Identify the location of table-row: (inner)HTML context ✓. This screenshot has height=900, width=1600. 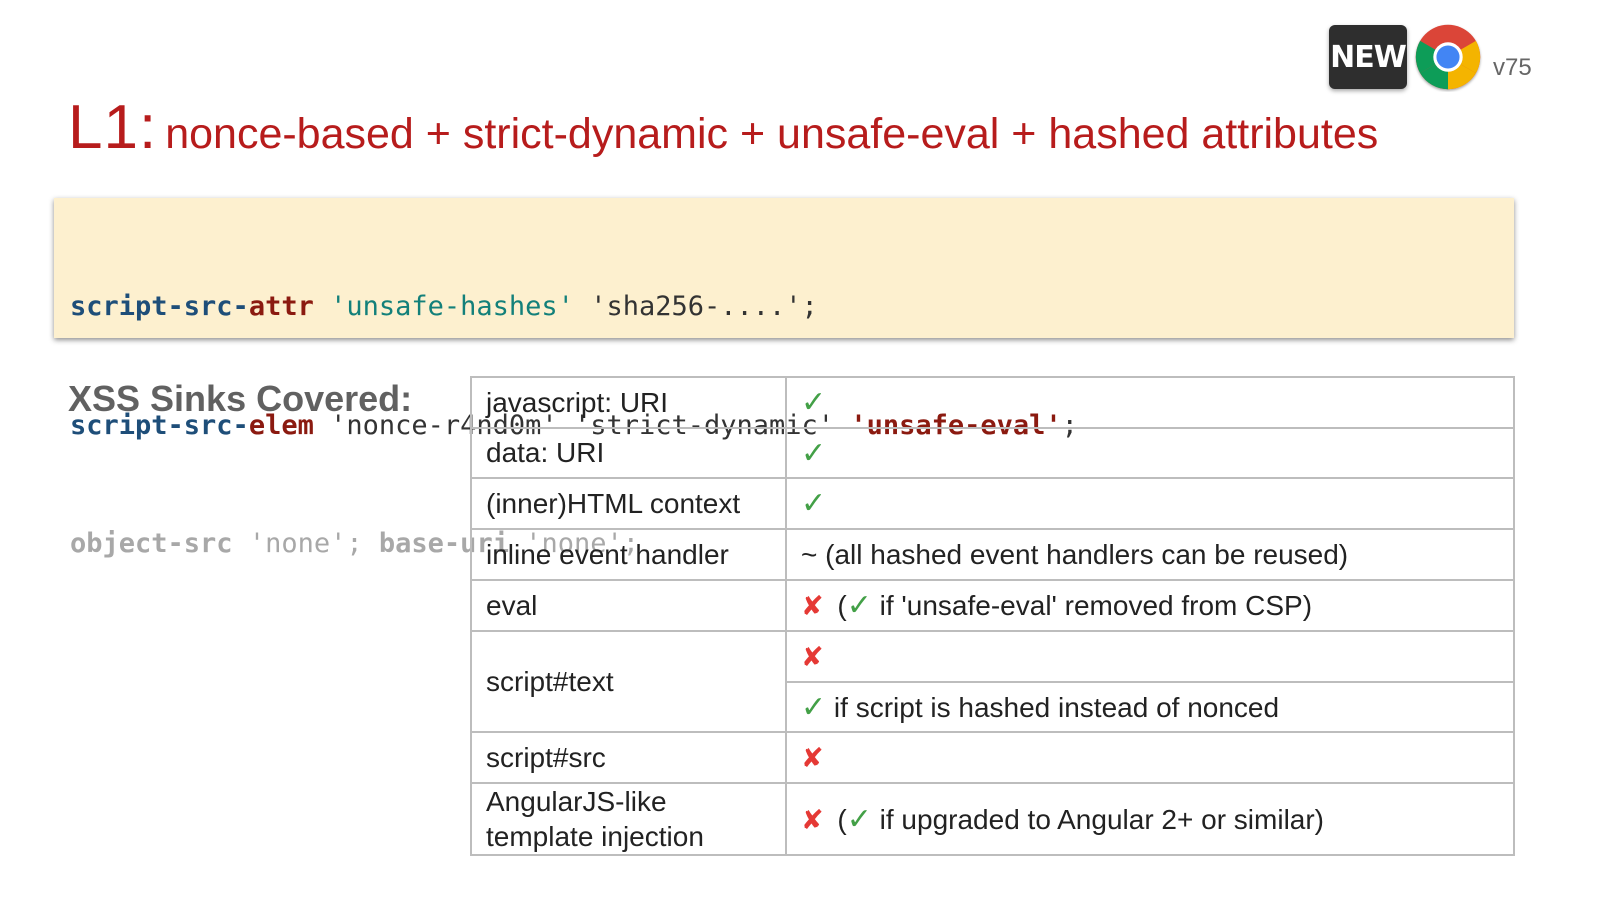
(992, 503).